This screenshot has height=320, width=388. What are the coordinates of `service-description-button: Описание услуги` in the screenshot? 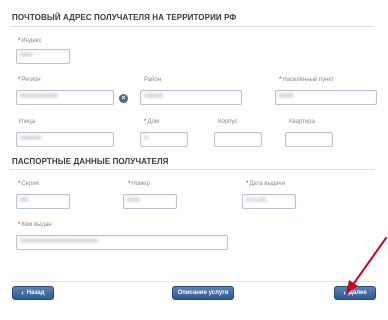 It's located at (203, 293).